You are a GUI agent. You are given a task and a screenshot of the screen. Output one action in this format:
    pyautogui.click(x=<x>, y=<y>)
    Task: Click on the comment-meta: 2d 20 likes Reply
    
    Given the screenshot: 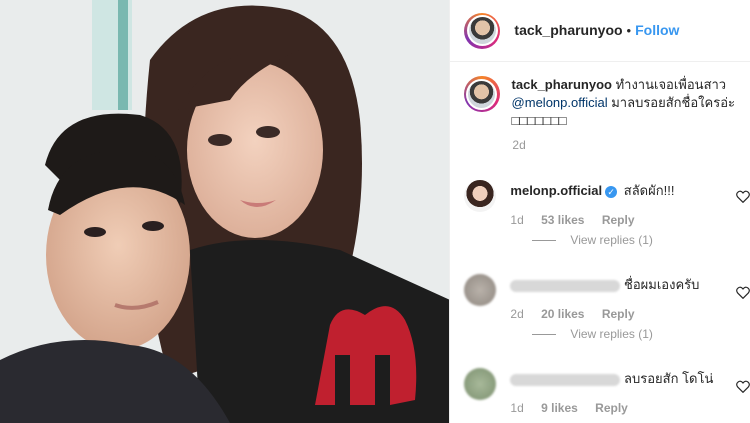 What is the action you would take?
    pyautogui.click(x=616, y=314)
    